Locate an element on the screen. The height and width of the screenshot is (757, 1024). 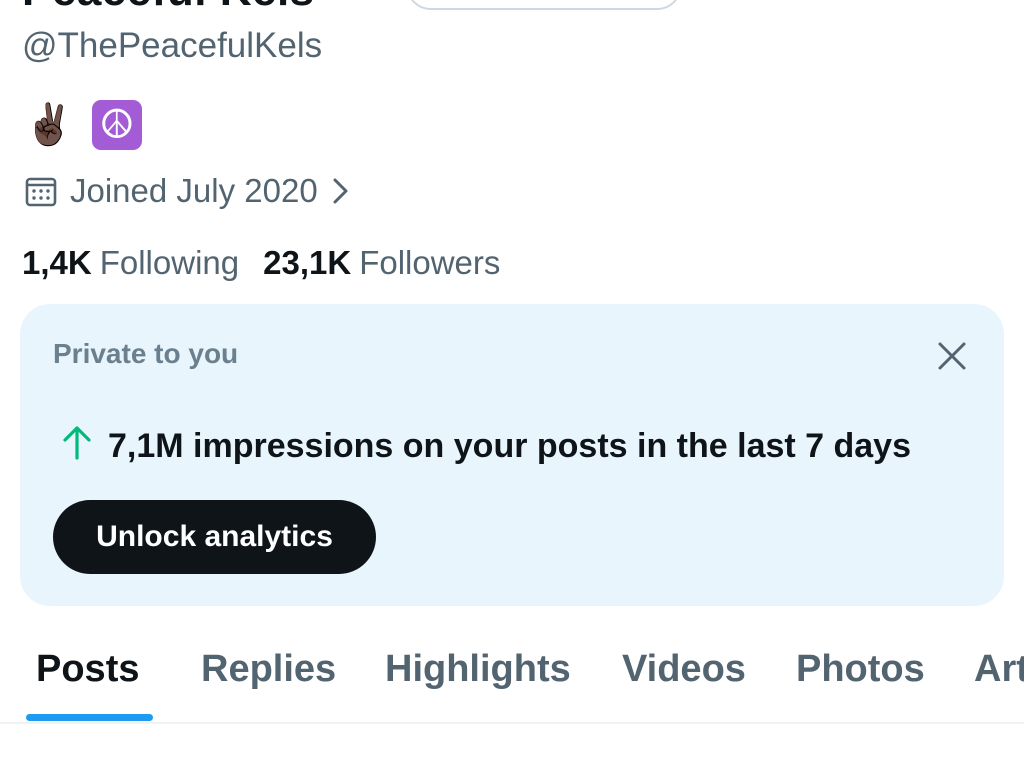
tab-articles: Articles is located at coordinates (999, 669).